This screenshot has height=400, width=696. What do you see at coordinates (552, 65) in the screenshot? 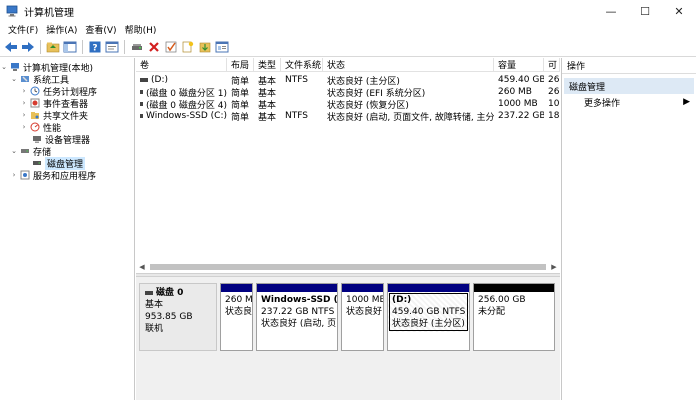
I see `column-header-free: 可` at bounding box center [552, 65].